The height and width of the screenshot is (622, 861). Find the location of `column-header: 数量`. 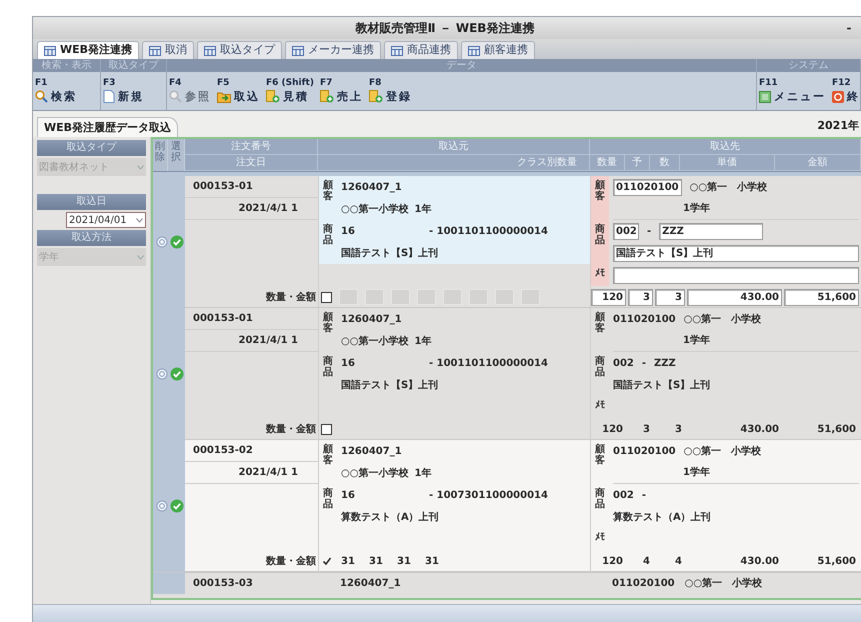

column-header: 数量 is located at coordinates (607, 163).